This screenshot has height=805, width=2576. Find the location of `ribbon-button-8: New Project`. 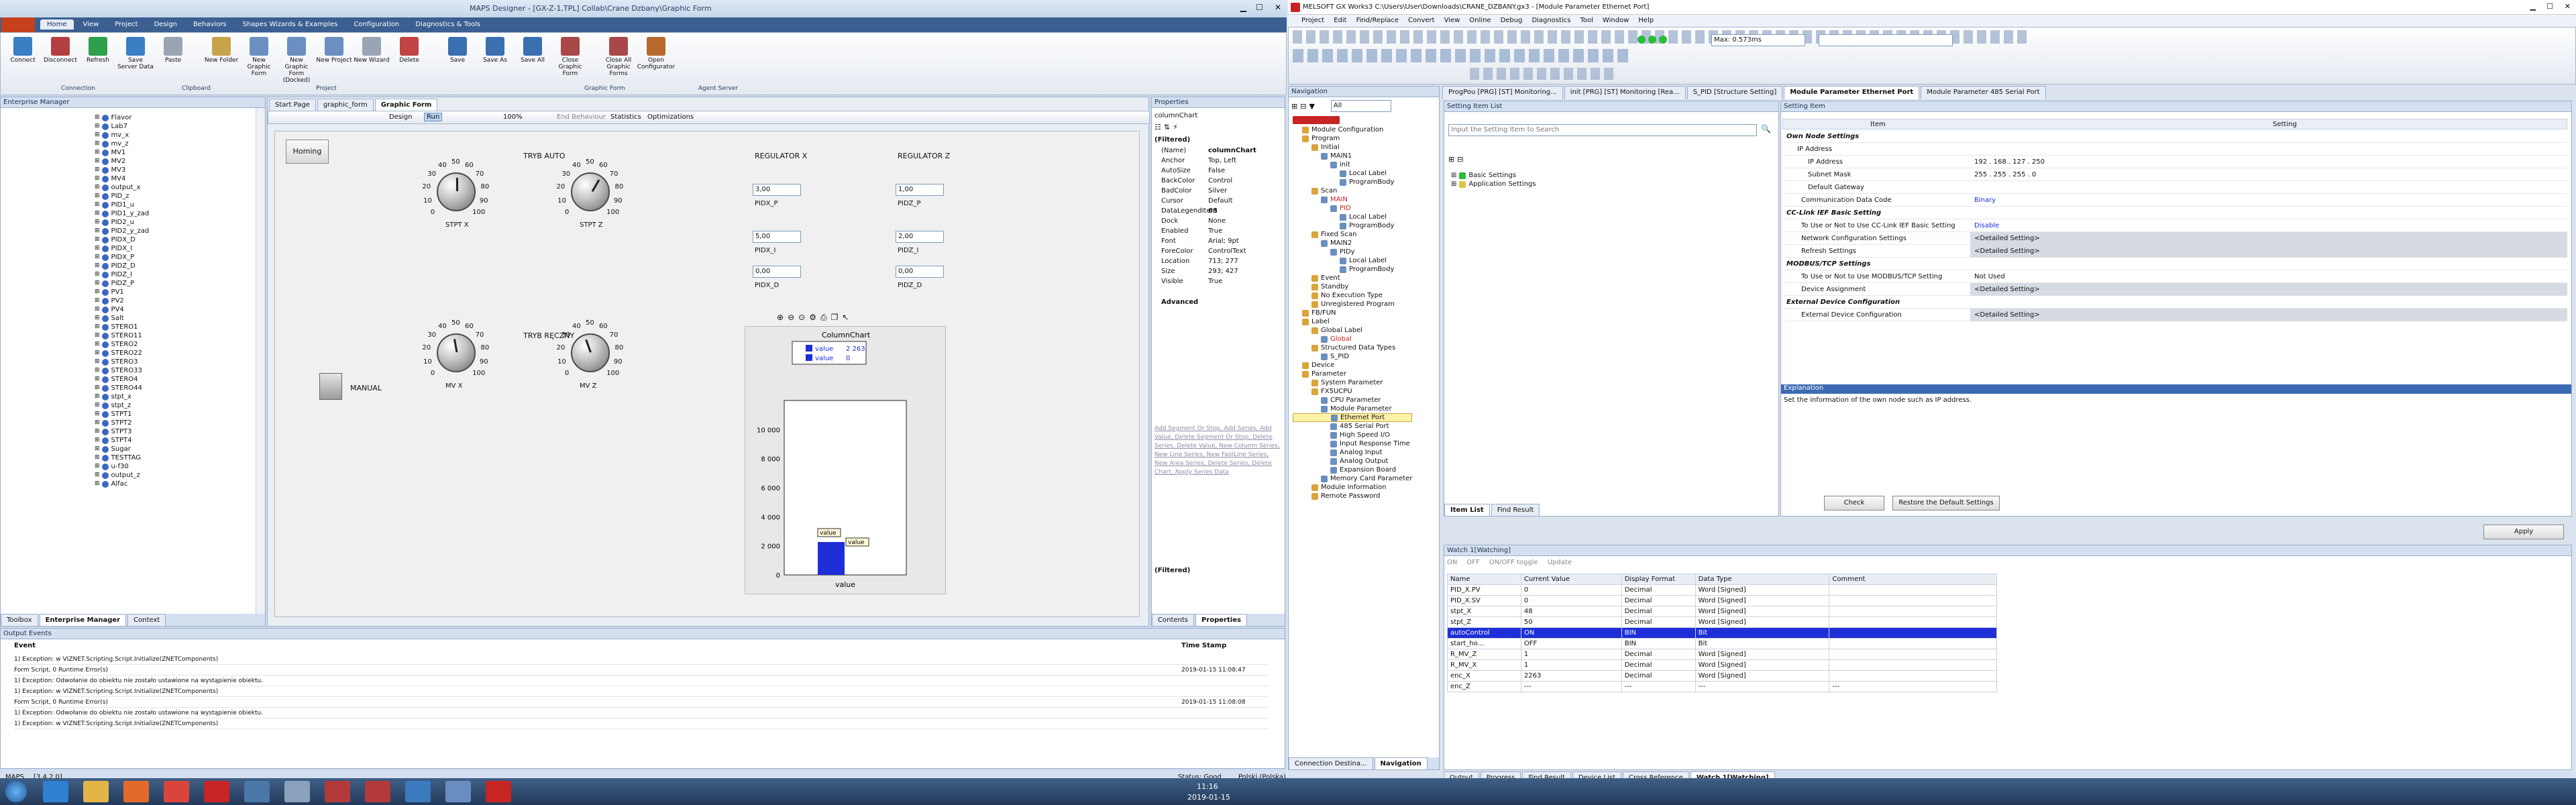

ribbon-button-8: New Project is located at coordinates (334, 60).